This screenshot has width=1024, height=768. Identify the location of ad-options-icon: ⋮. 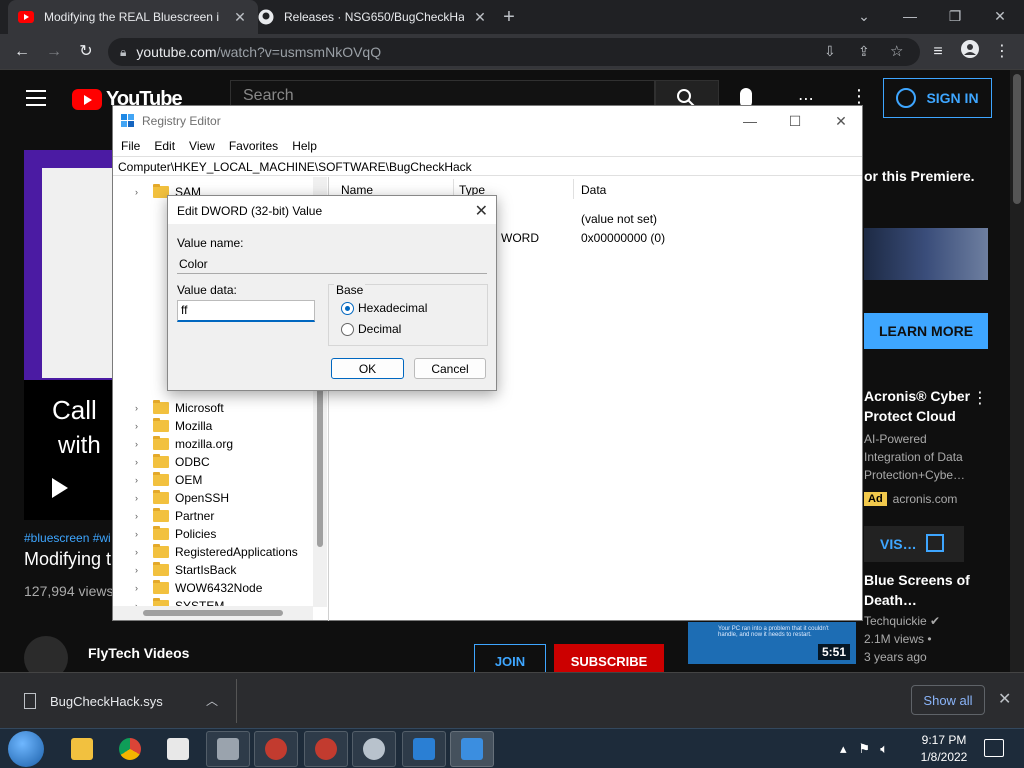
(980, 398).